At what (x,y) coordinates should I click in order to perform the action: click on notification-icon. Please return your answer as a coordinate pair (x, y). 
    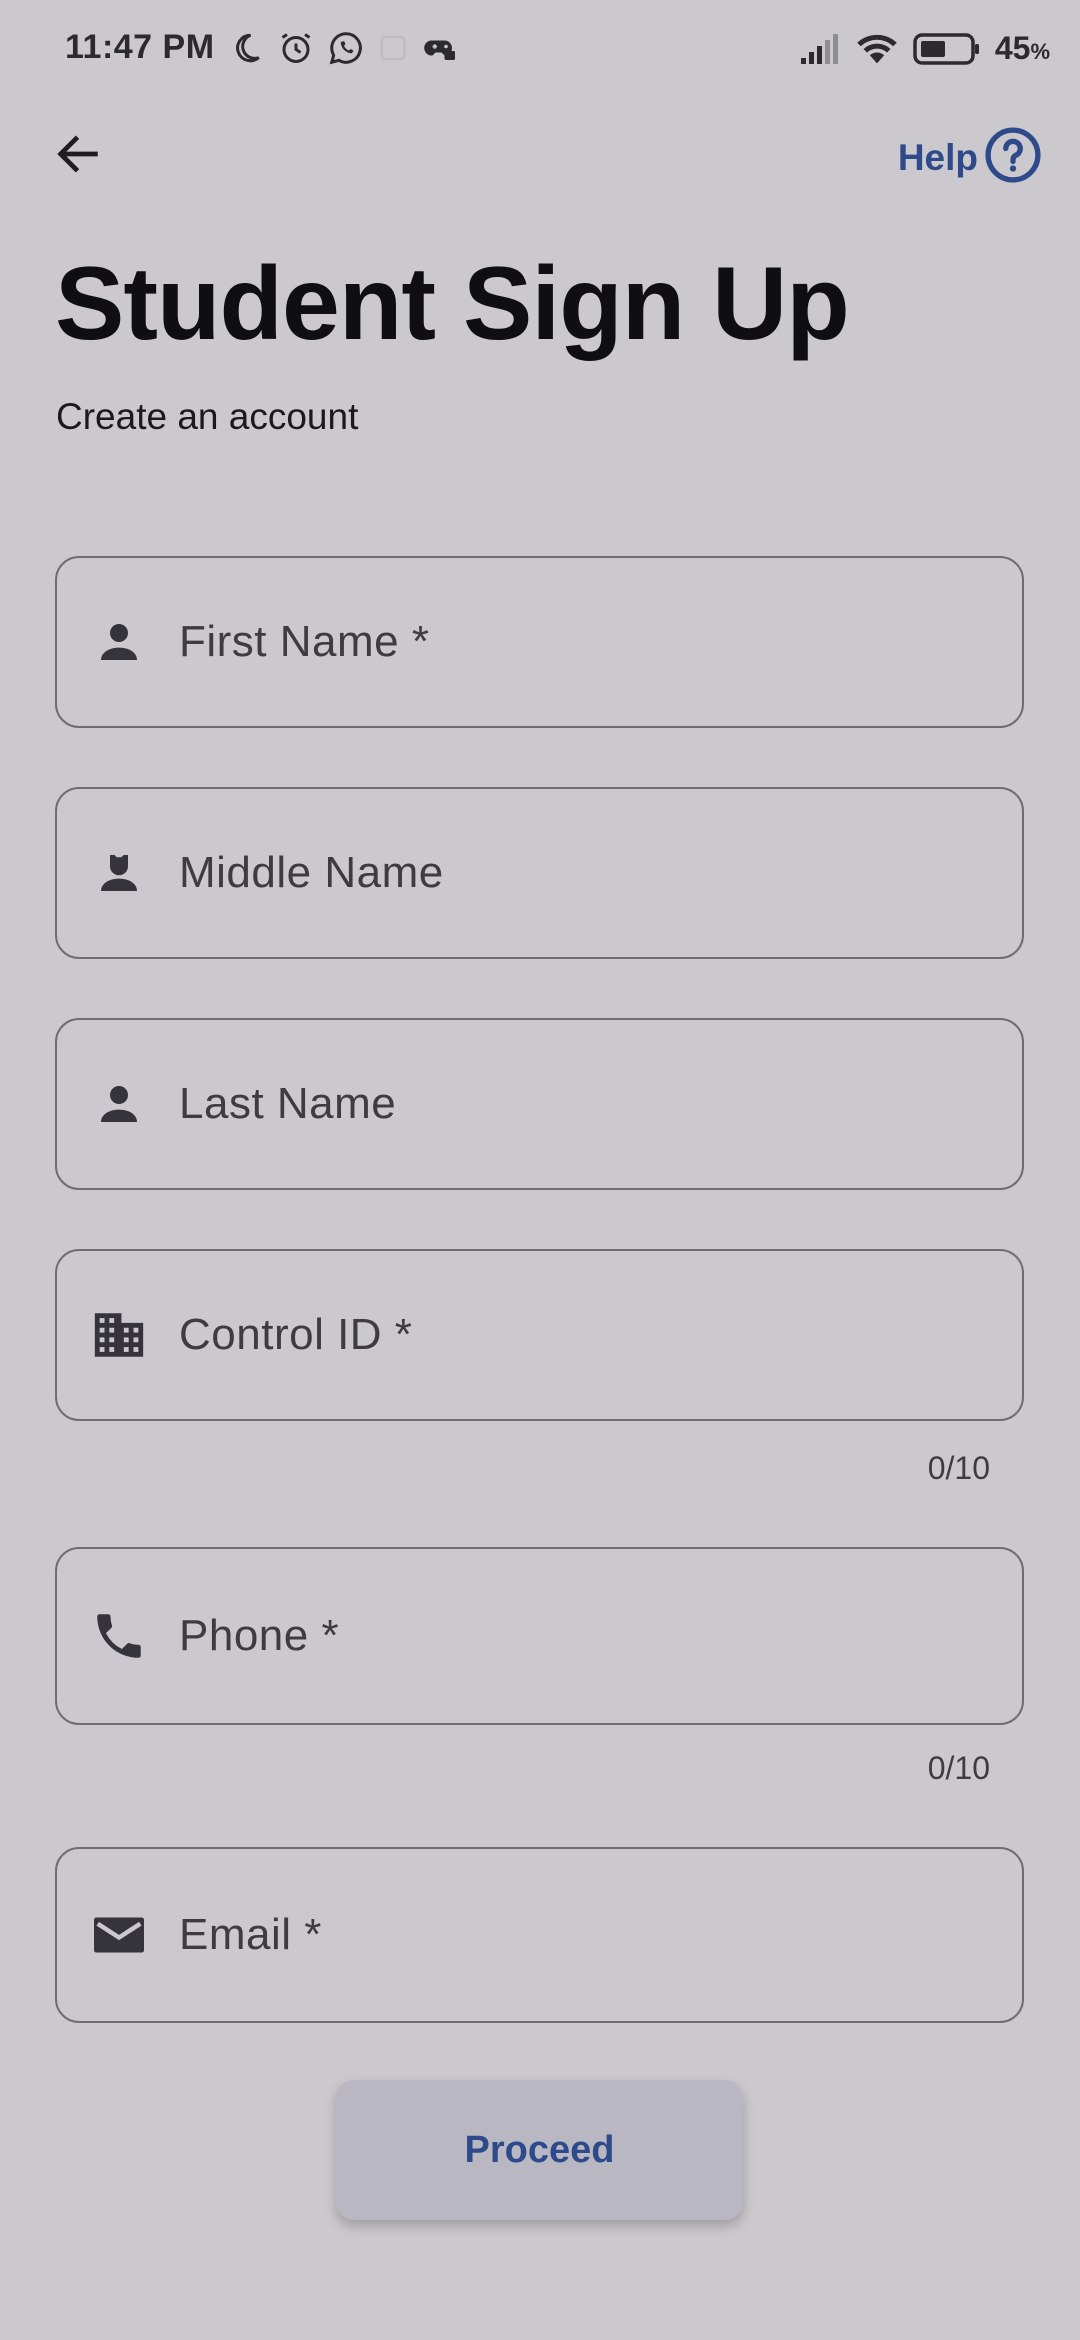
    Looking at the image, I should click on (393, 48).